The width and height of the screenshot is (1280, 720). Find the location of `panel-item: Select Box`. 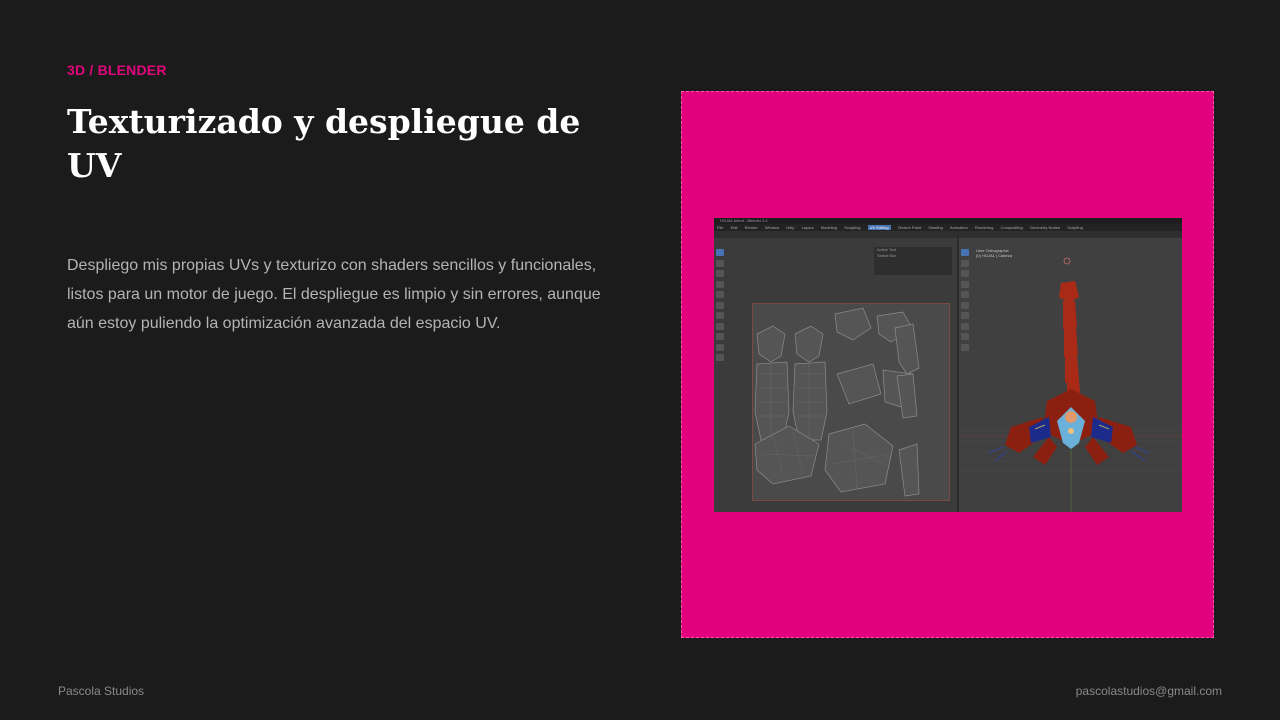

panel-item: Select Box is located at coordinates (887, 255).